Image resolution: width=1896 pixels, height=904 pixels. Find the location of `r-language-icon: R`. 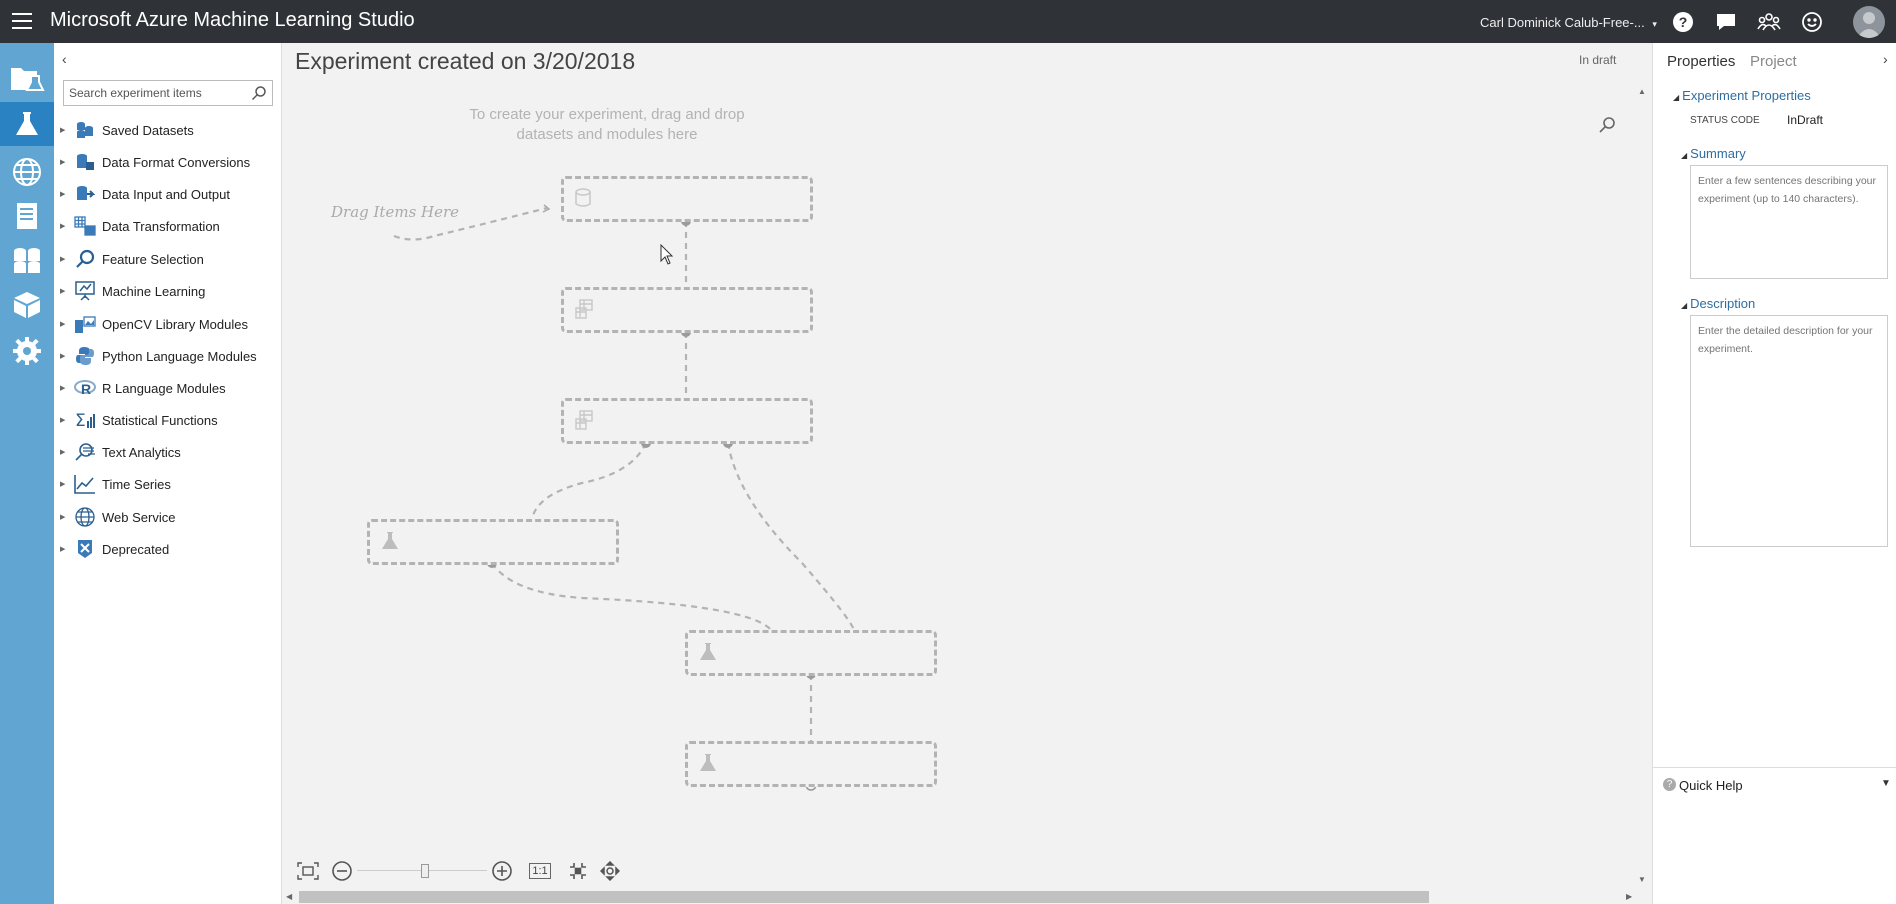

r-language-icon: R is located at coordinates (85, 388).